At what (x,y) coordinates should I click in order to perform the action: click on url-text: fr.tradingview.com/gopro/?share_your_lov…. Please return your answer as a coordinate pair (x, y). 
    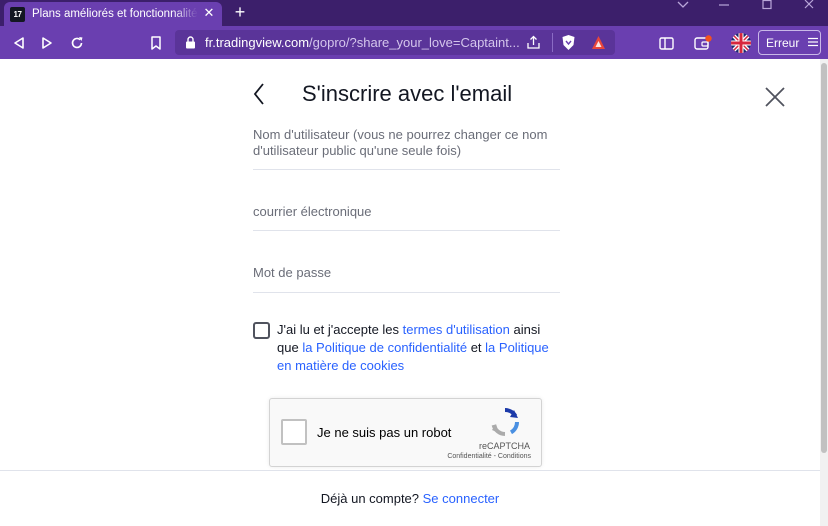
    Looking at the image, I should click on (365, 42).